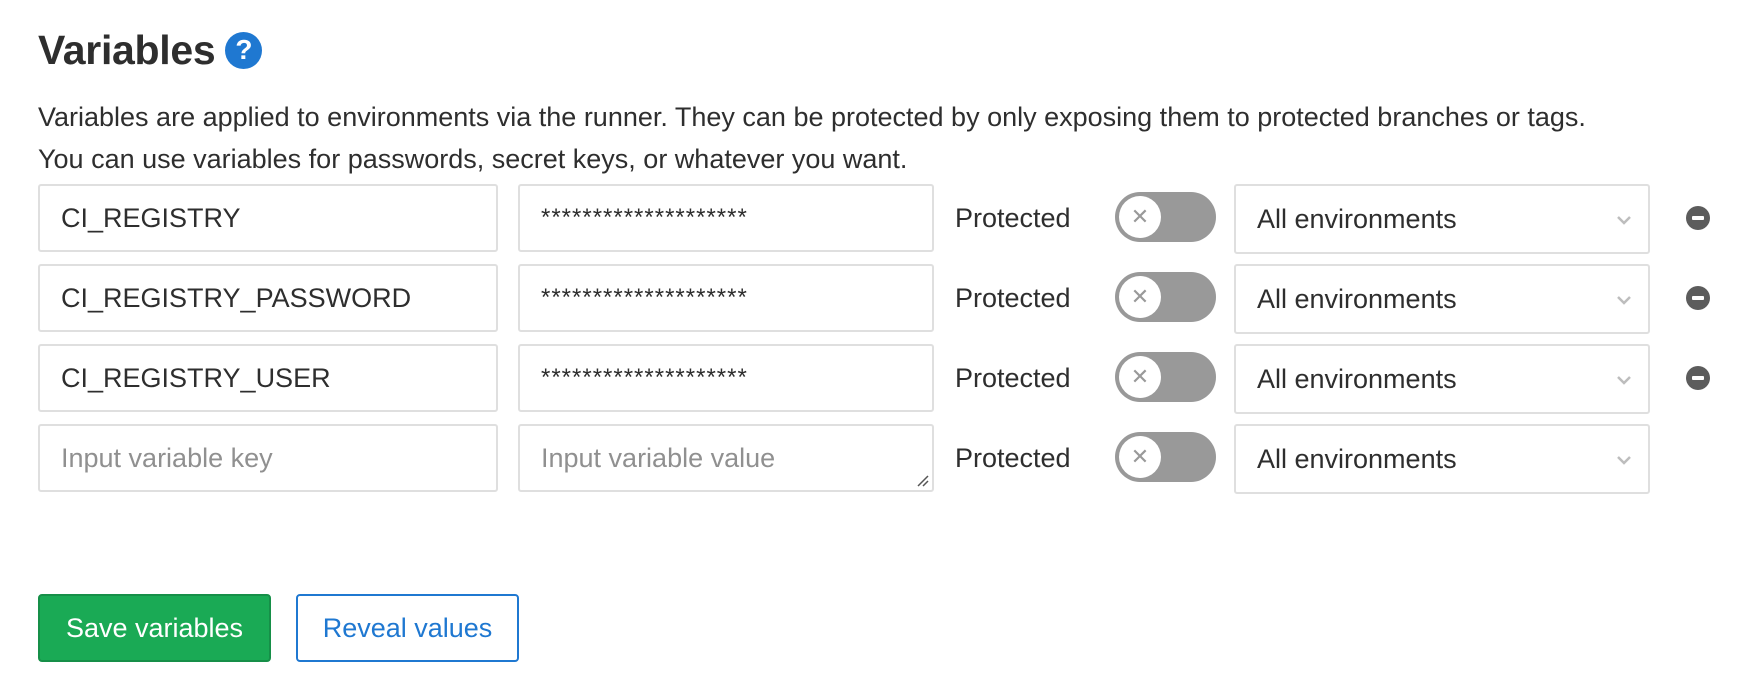 This screenshot has width=1764, height=692. I want to click on key-placeholder: Input variable key, so click(167, 457).